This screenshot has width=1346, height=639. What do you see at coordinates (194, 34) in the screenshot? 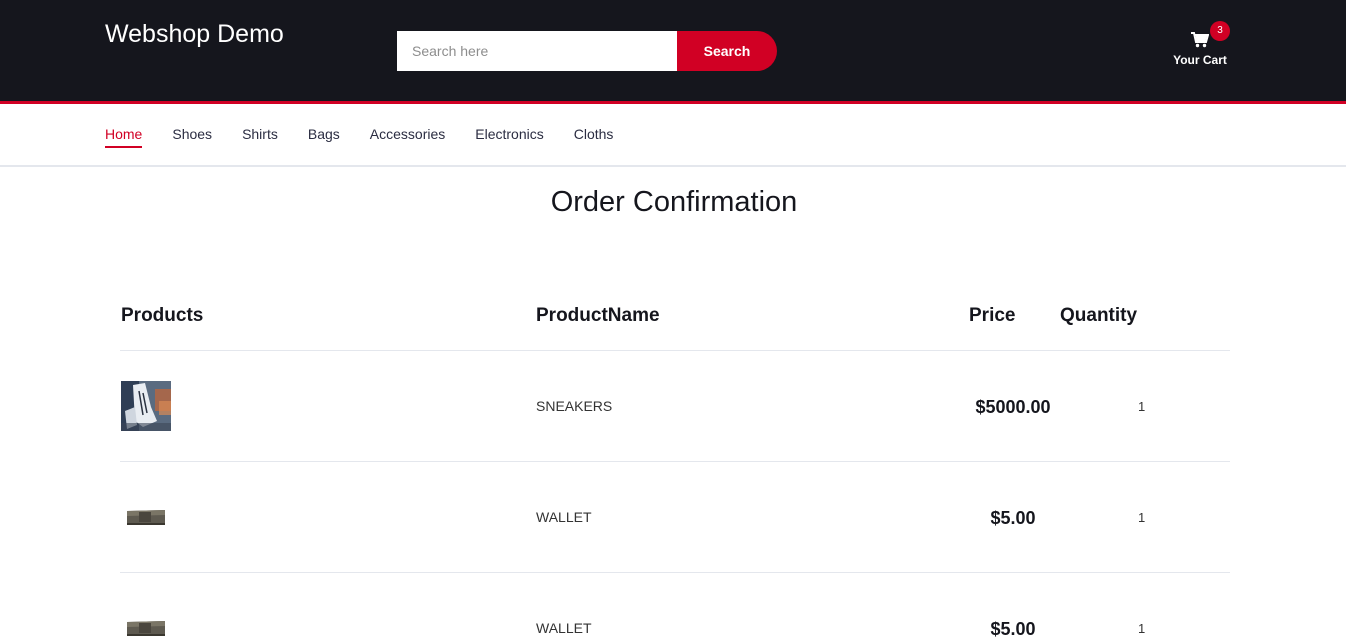
I see `site-logo: Webshop Demo` at bounding box center [194, 34].